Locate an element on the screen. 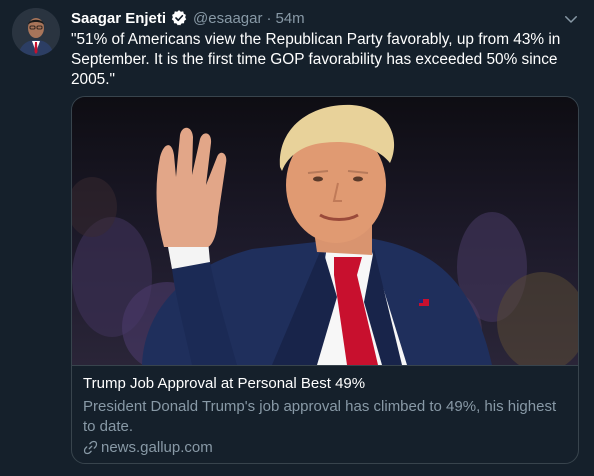 The width and height of the screenshot is (594, 476). tweet-header: Saagar Enjeti @esaagar · 54m is located at coordinates (188, 18).